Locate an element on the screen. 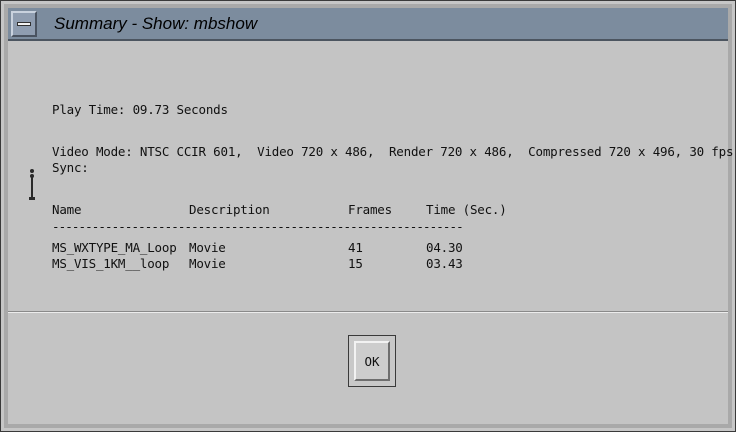 Image resolution: width=736 pixels, height=432 pixels. row-time: 04.30 is located at coordinates (444, 247).